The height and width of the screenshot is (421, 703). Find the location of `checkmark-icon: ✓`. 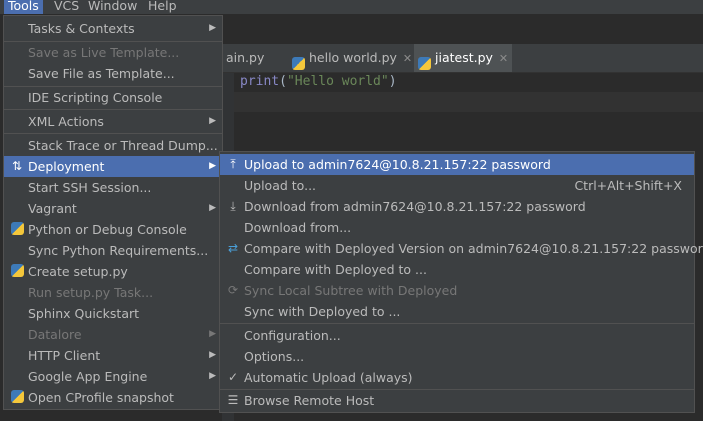

checkmark-icon: ✓ is located at coordinates (233, 377).